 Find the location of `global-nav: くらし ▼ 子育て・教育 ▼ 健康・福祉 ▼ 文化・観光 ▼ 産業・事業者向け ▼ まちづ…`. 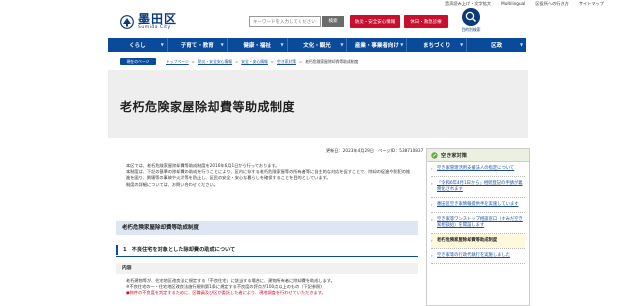

global-nav: くらし ▼ 子育て・教育 ▼ 健康・福祉 ▼ 文化・観光 ▼ 産業・事業者向け ▼ まちづ… is located at coordinates (317, 45).